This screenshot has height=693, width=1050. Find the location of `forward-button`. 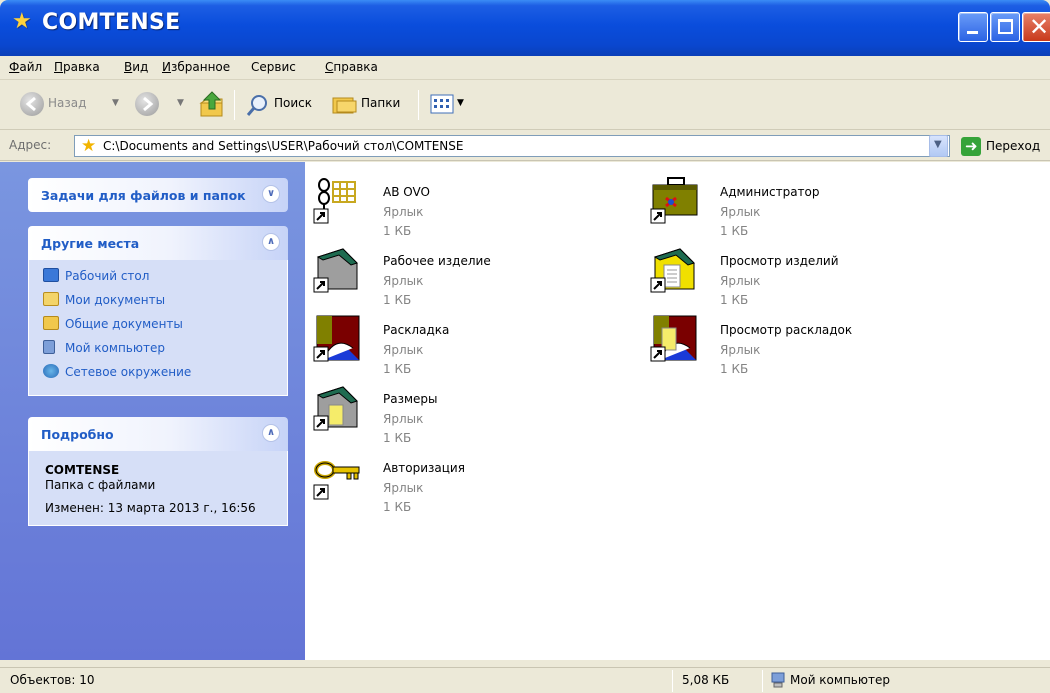

forward-button is located at coordinates (147, 104).